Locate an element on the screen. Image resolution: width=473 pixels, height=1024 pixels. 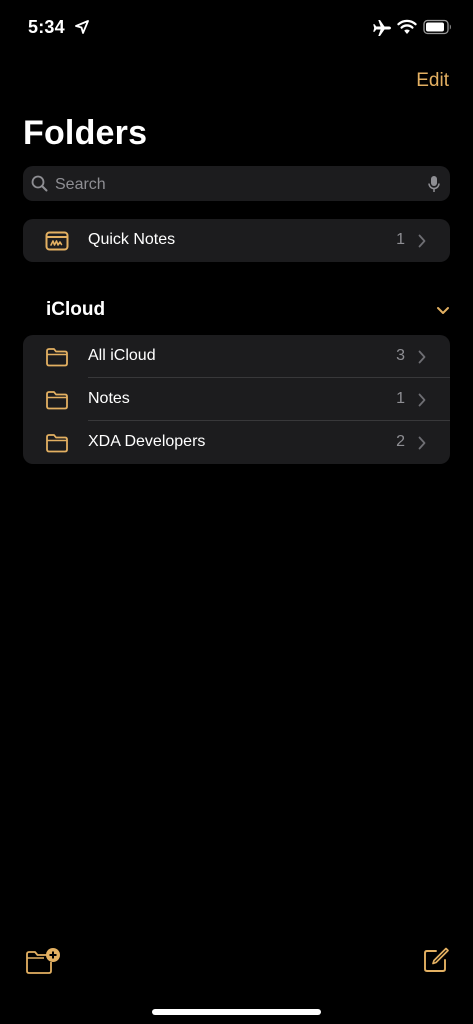
page-title: Folders is located at coordinates (85, 133).